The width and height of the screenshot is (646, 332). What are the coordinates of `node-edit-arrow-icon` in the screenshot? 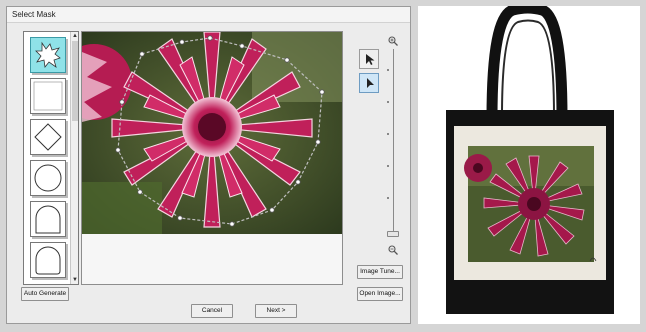 It's located at (370, 83).